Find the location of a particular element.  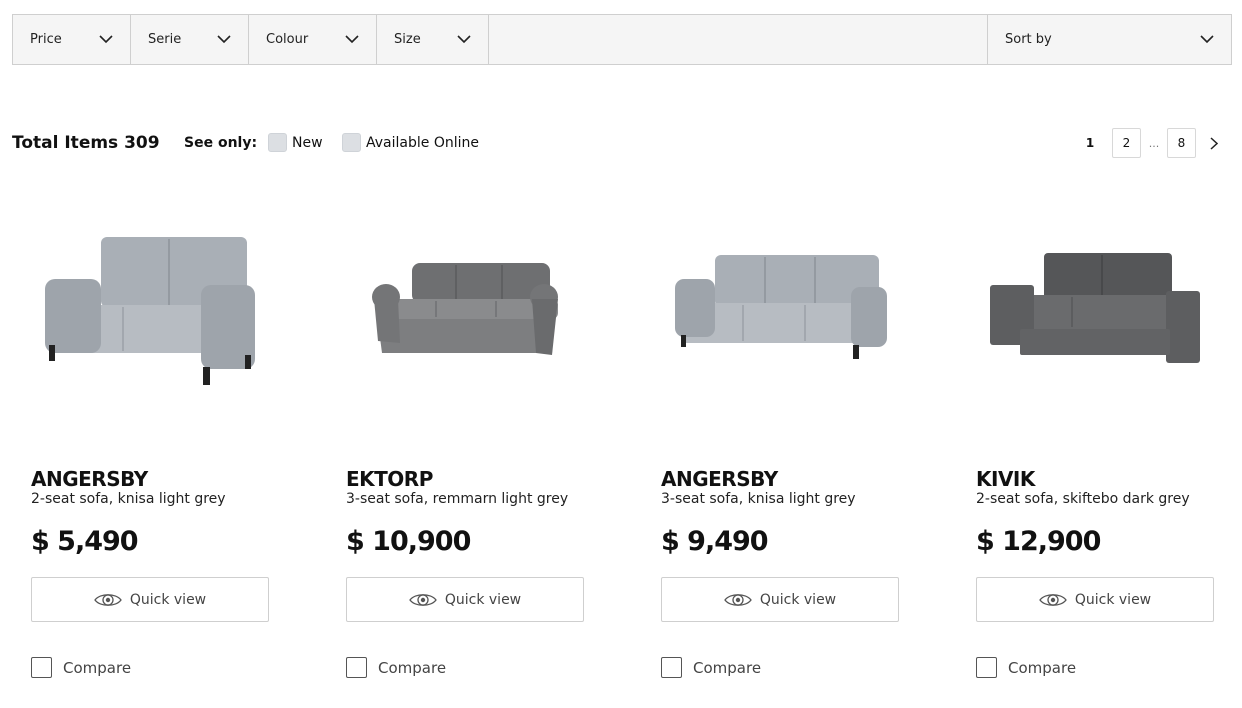

sort-by-label: Sort by is located at coordinates (1028, 39).